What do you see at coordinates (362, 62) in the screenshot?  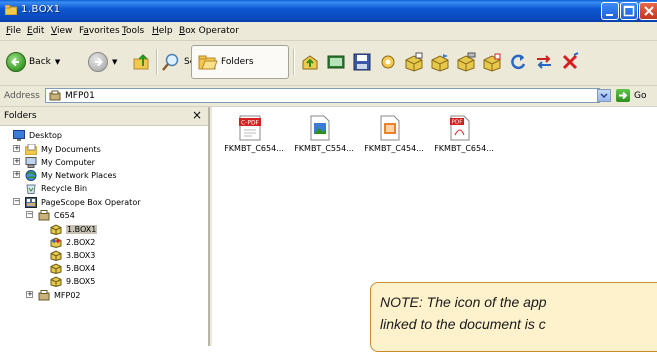 I see `save-icon` at bounding box center [362, 62].